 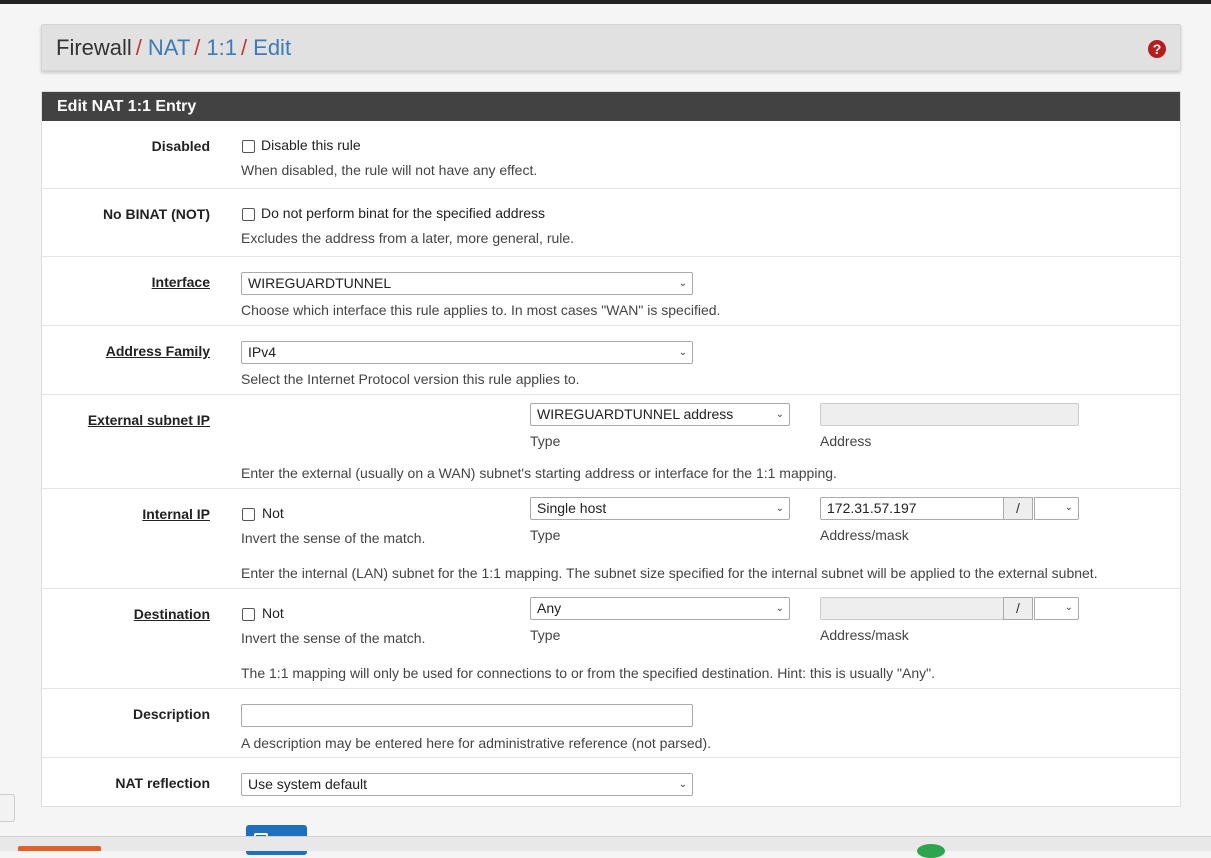 What do you see at coordinates (545, 535) in the screenshot?
I see `internal-type-sublabel: Type` at bounding box center [545, 535].